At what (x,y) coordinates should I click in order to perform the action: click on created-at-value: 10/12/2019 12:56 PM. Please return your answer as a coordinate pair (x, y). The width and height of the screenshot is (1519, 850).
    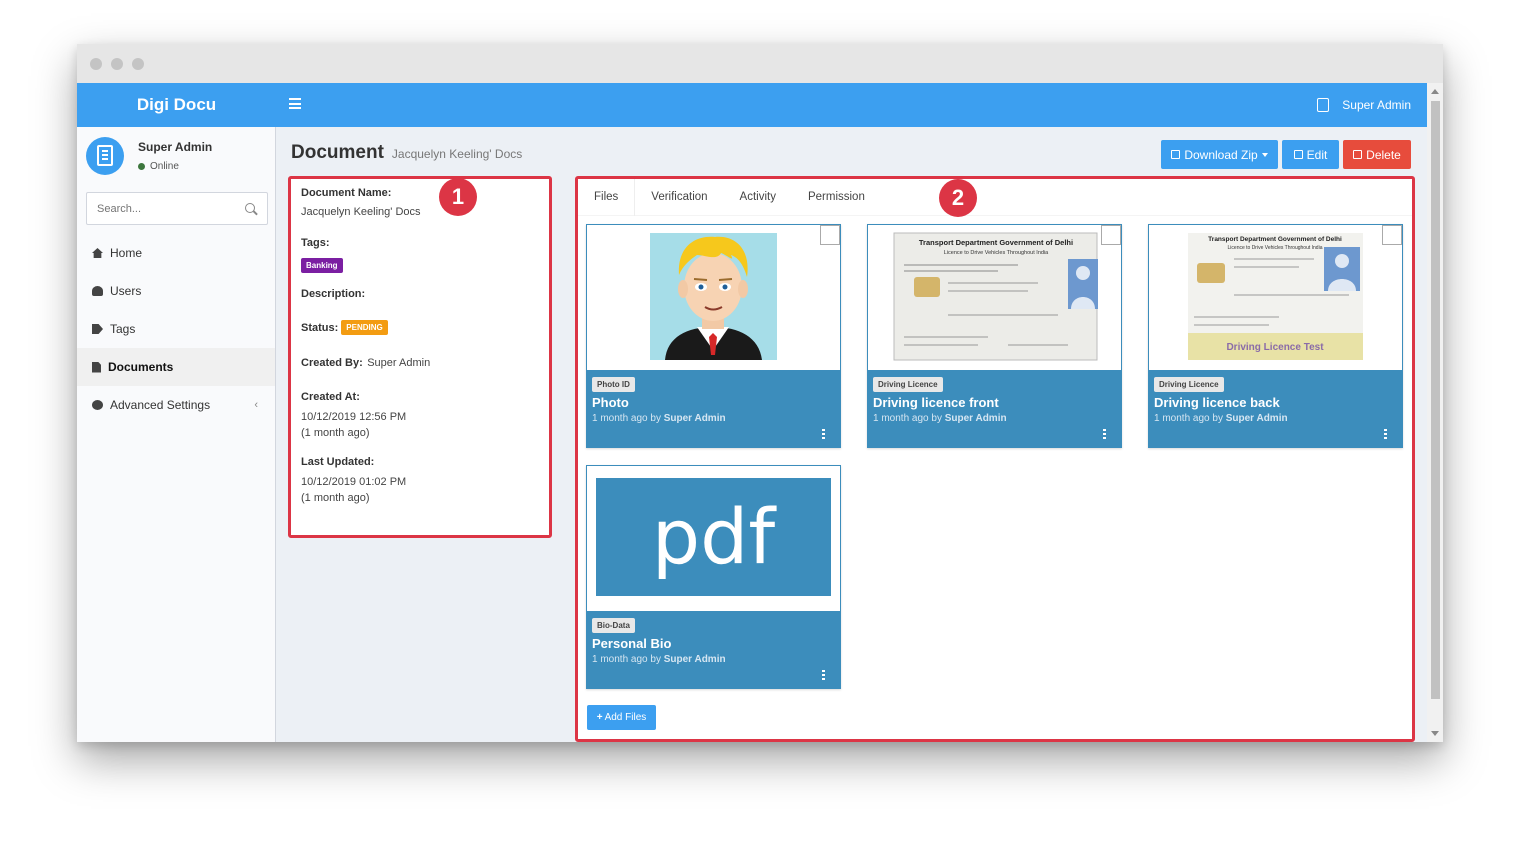
    Looking at the image, I should click on (354, 417).